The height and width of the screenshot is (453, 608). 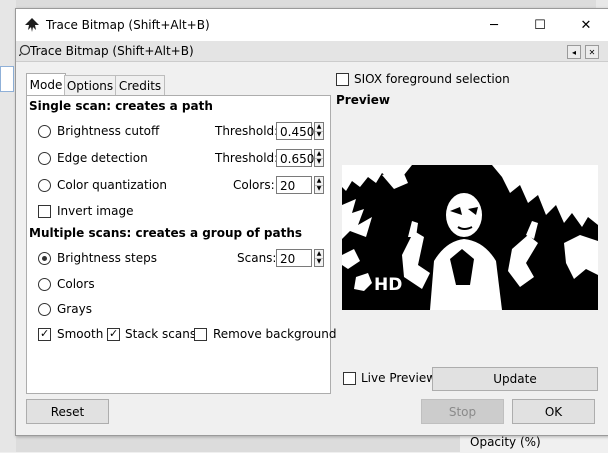 What do you see at coordinates (275, 334) in the screenshot?
I see `remove-background-label: Remove background` at bounding box center [275, 334].